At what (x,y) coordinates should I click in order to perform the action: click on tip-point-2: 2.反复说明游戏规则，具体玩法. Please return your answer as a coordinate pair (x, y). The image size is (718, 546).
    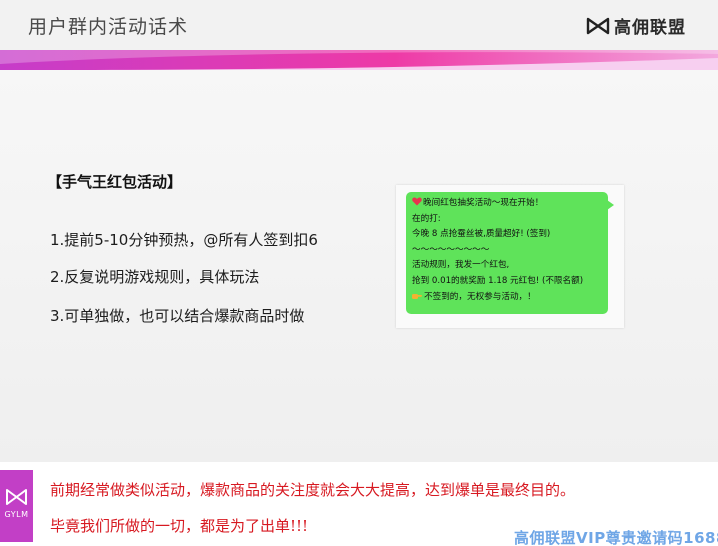
    Looking at the image, I should click on (155, 277).